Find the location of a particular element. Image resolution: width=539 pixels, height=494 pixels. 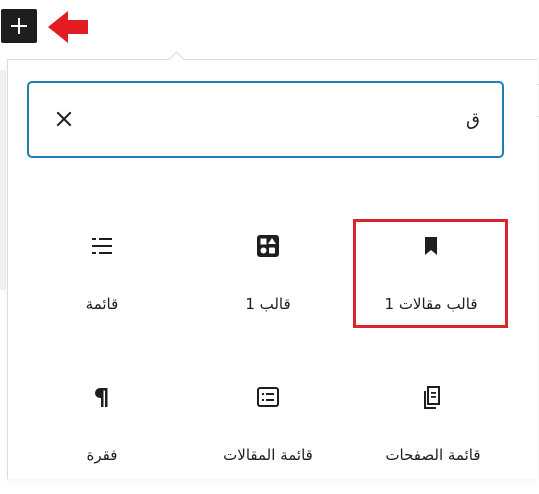

post-list-icon is located at coordinates (268, 397).